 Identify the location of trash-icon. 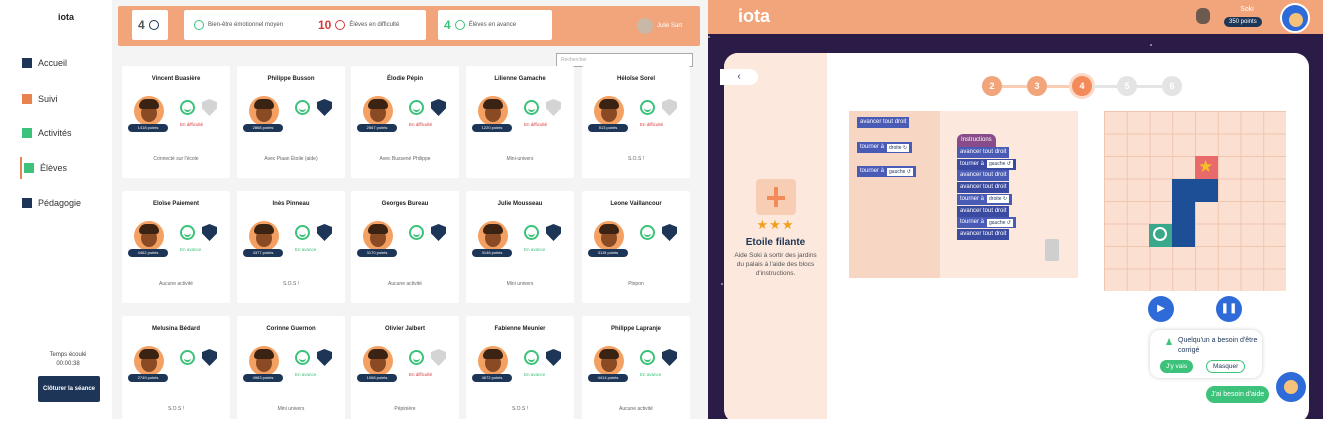
(1052, 250).